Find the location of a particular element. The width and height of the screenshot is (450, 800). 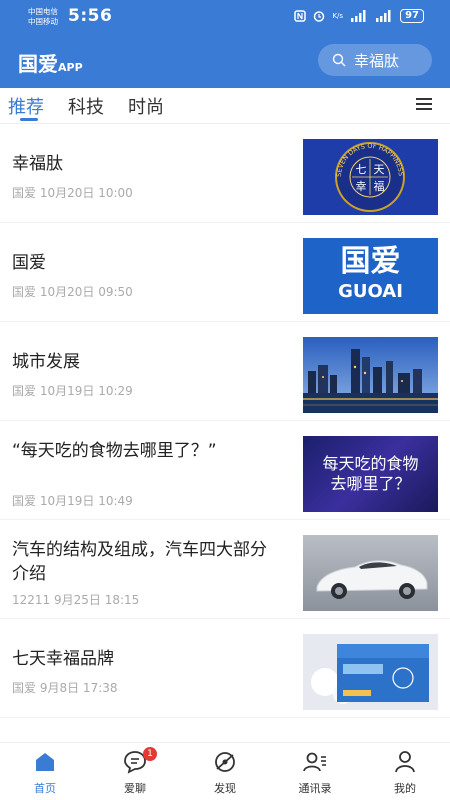

news-card: 汽车的结构及组成，汽车四大部分介绍 12211 9月25日 18:15 is located at coordinates (225, 569).